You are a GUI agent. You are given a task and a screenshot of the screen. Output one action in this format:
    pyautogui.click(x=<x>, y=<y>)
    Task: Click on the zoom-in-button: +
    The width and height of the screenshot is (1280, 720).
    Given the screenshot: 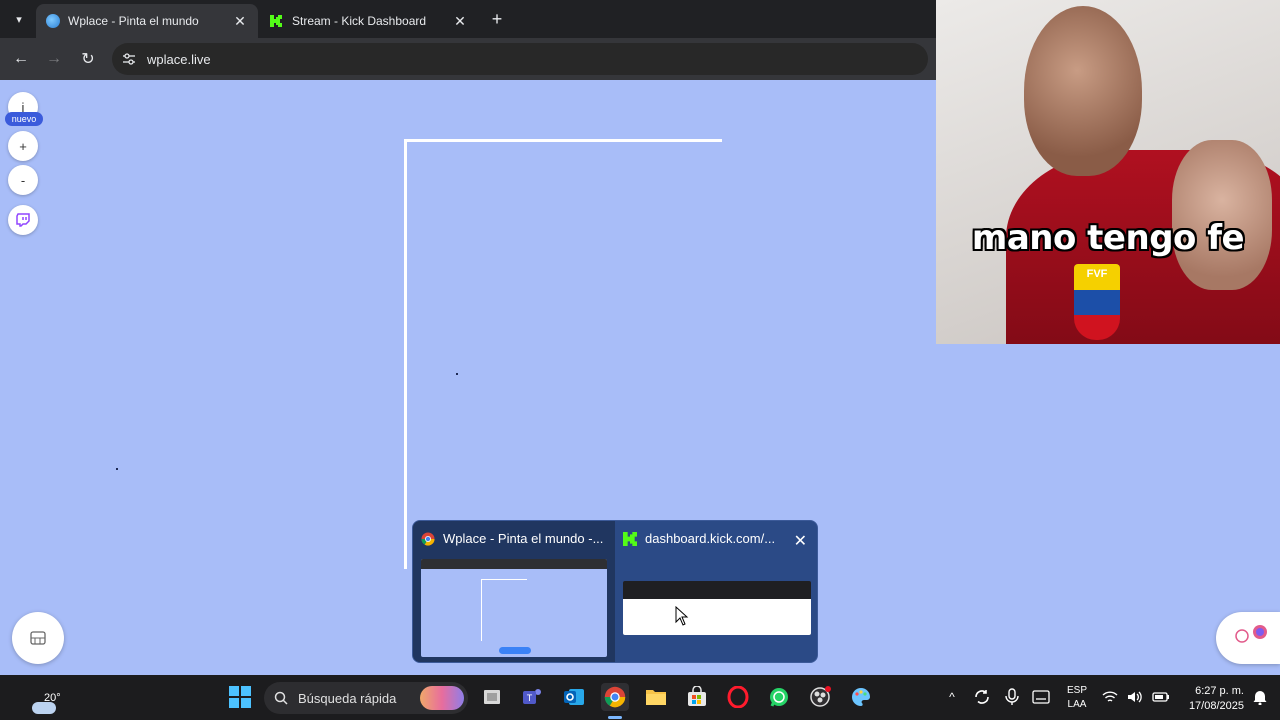 What is the action you would take?
    pyautogui.click(x=23, y=146)
    